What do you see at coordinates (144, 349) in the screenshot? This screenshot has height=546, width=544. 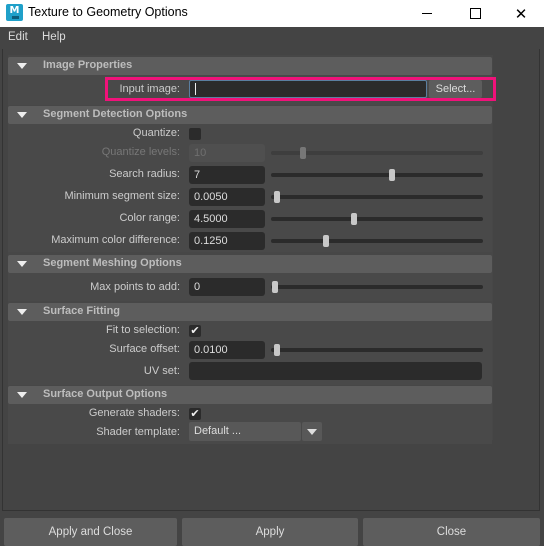 I see `surface-offset-label: Surface offset:` at bounding box center [144, 349].